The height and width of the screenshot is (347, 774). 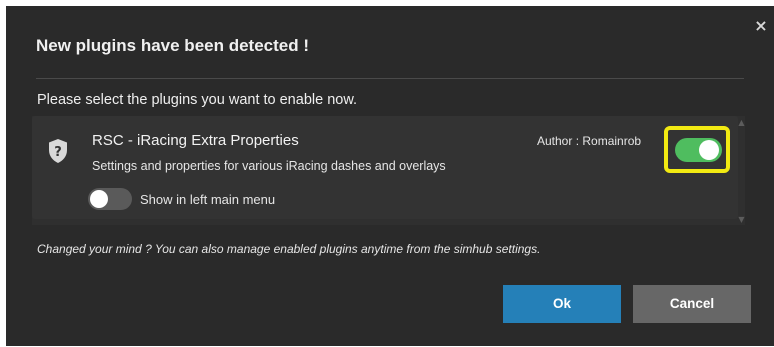 I want to click on plugin-enable-toggle, so click(x=697, y=149).